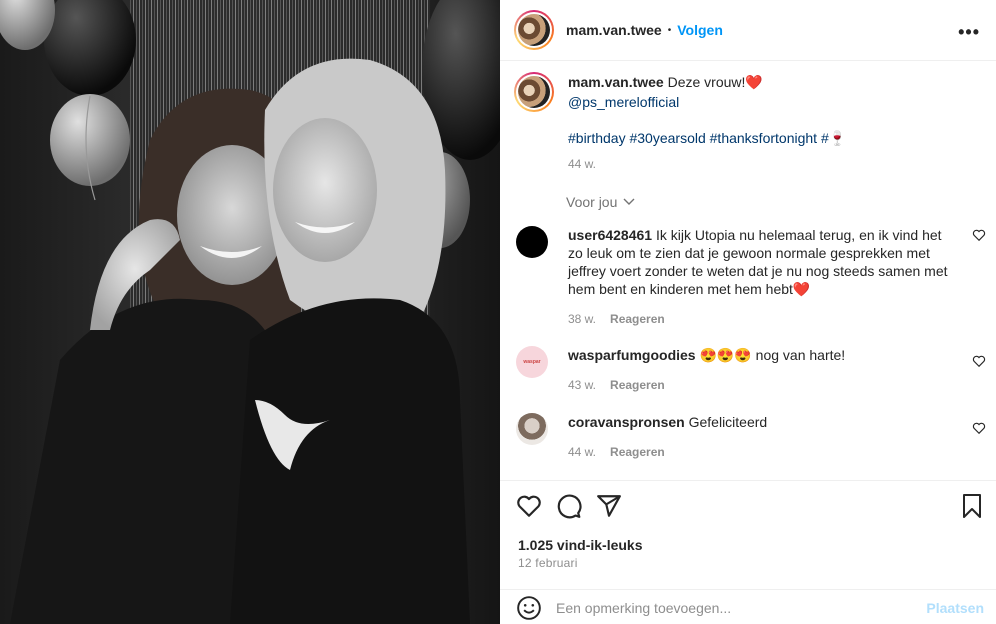 The image size is (996, 624). Describe the element at coordinates (955, 608) in the screenshot. I see `post-comment-button: Plaatsen` at that location.